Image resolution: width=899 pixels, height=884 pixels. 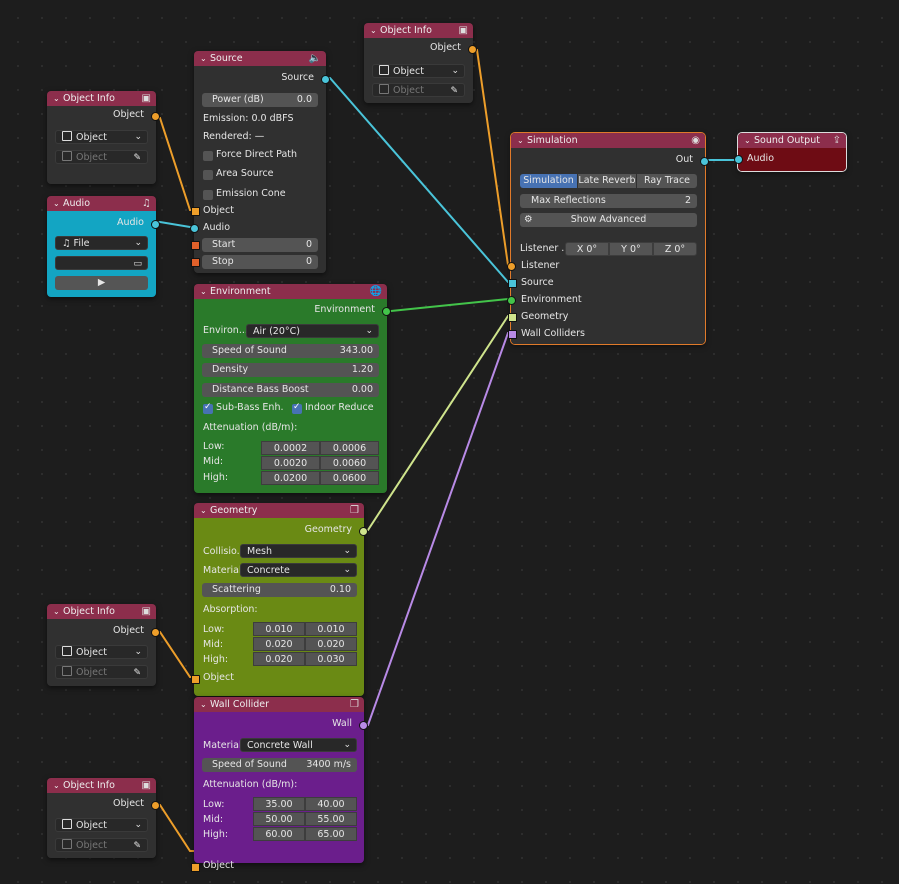 What do you see at coordinates (312, 331) in the screenshot?
I see `environment-preset-dropdown: Air (20°C) ⌄` at bounding box center [312, 331].